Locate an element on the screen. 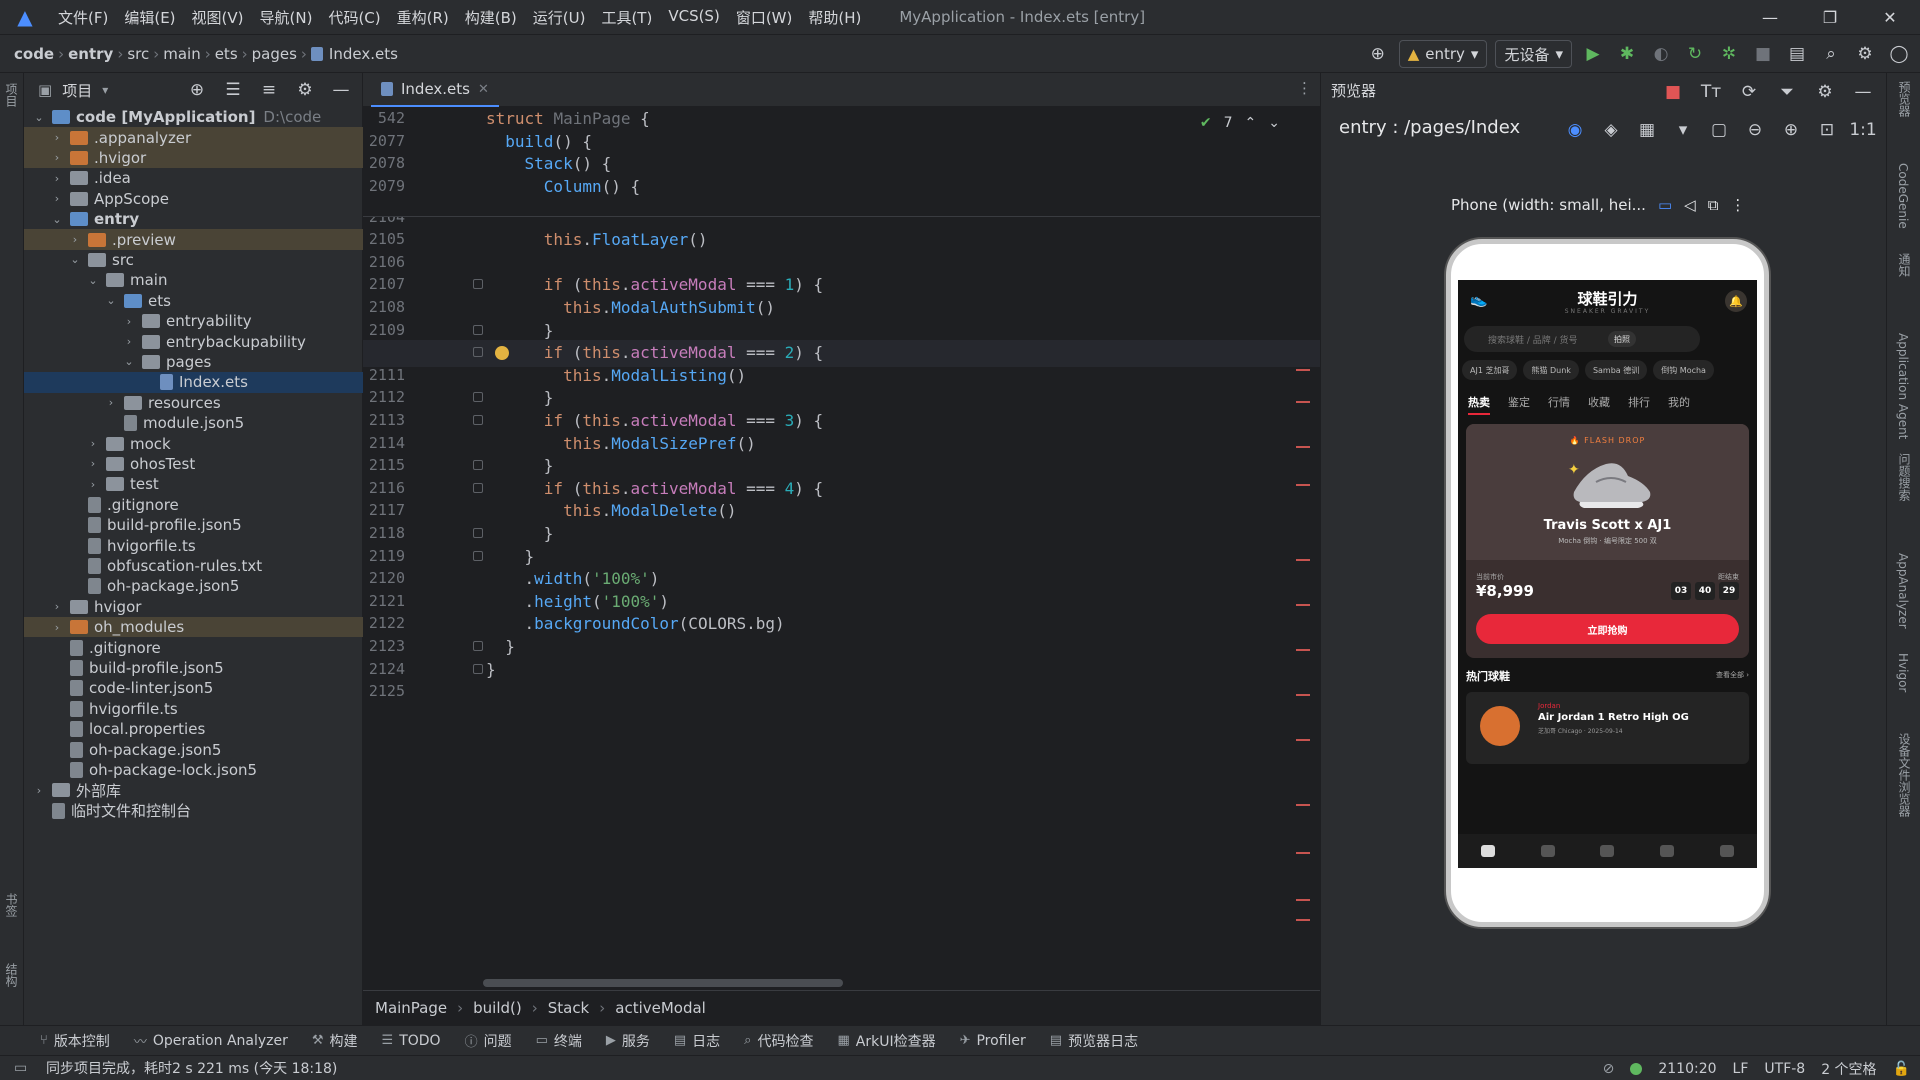 This screenshot has height=1080, width=1920. search-chip: AJ1 芝加哥 is located at coordinates (1490, 370).